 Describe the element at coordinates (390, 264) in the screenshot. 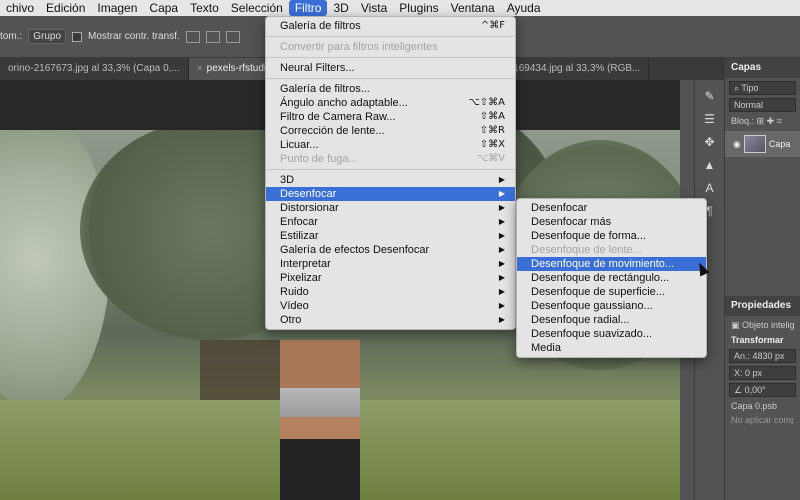

I see `menu-item-interpretar: Interpretar ▶` at that location.